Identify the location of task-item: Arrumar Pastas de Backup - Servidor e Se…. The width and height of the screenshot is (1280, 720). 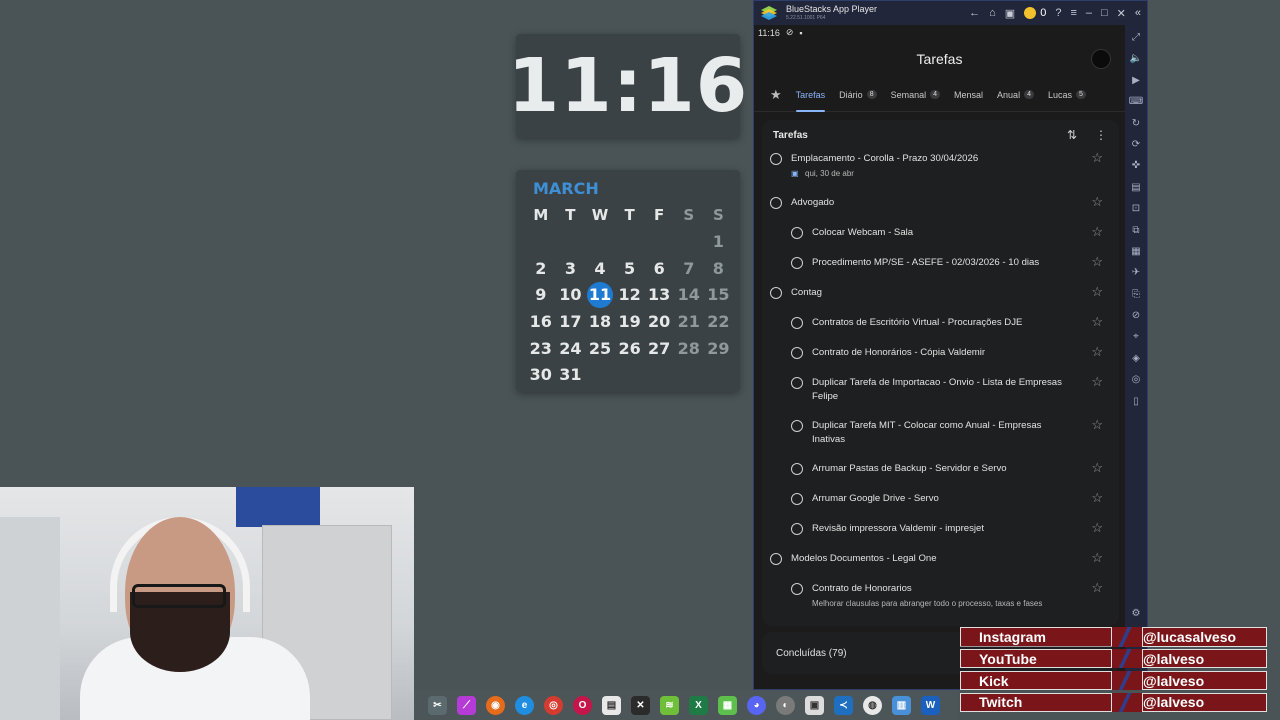
(940, 475).